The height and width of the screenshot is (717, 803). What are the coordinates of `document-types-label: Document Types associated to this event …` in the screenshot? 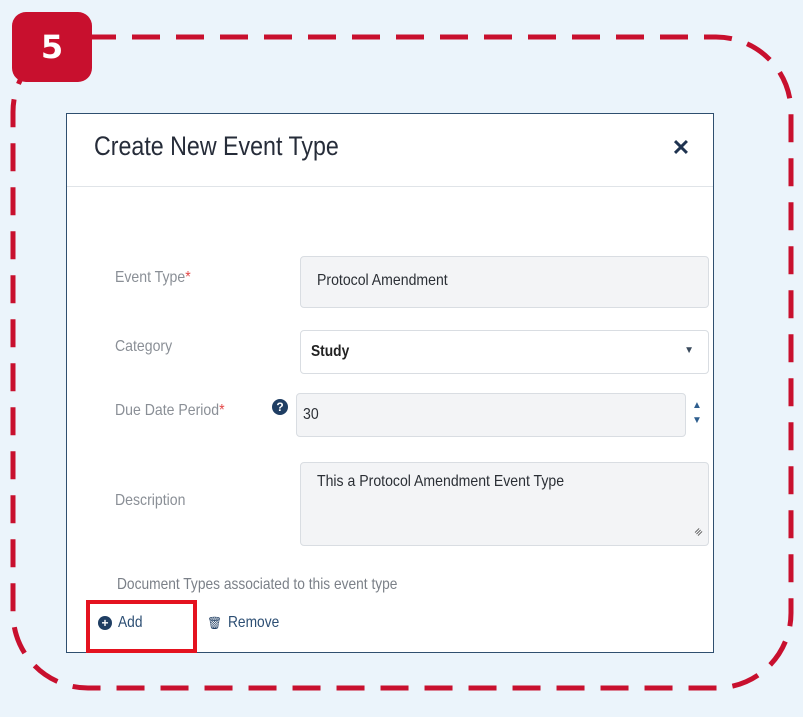 It's located at (257, 584).